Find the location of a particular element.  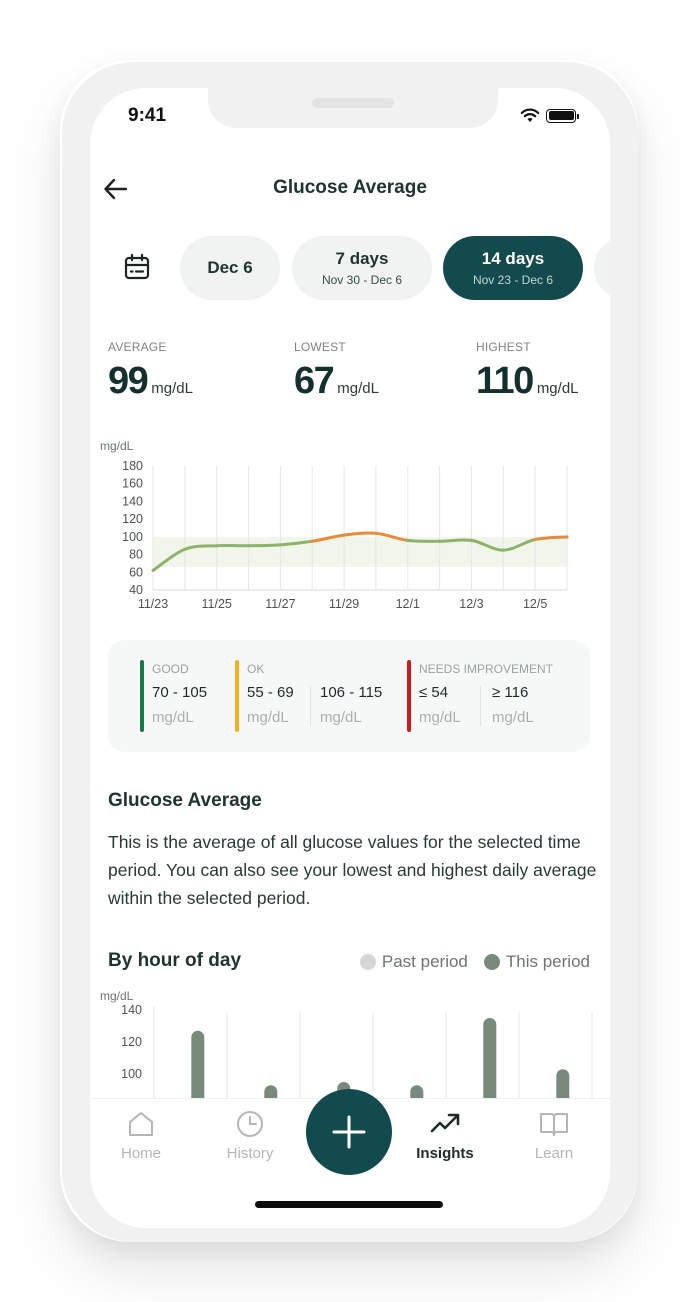

y-tick-label: 160 is located at coordinates (132, 484).